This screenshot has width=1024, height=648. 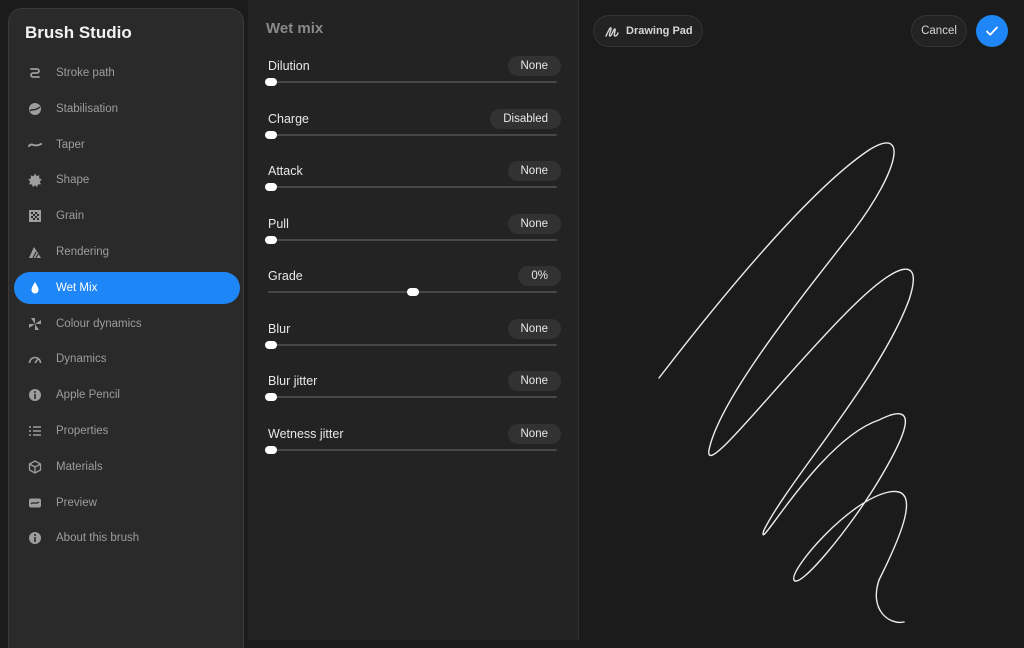 I want to click on sidebar-item-label: Stroke path, so click(x=85, y=73).